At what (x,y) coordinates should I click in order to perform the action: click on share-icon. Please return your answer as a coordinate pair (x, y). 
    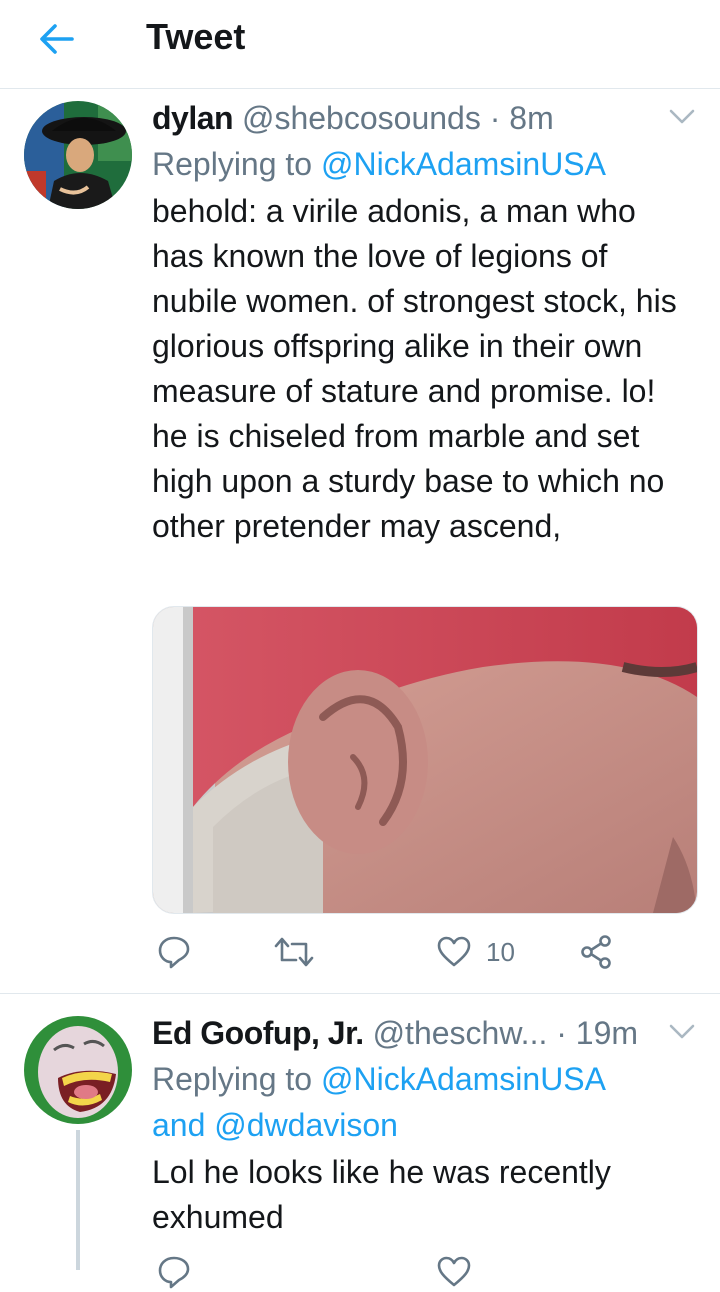
    Looking at the image, I should click on (596, 952).